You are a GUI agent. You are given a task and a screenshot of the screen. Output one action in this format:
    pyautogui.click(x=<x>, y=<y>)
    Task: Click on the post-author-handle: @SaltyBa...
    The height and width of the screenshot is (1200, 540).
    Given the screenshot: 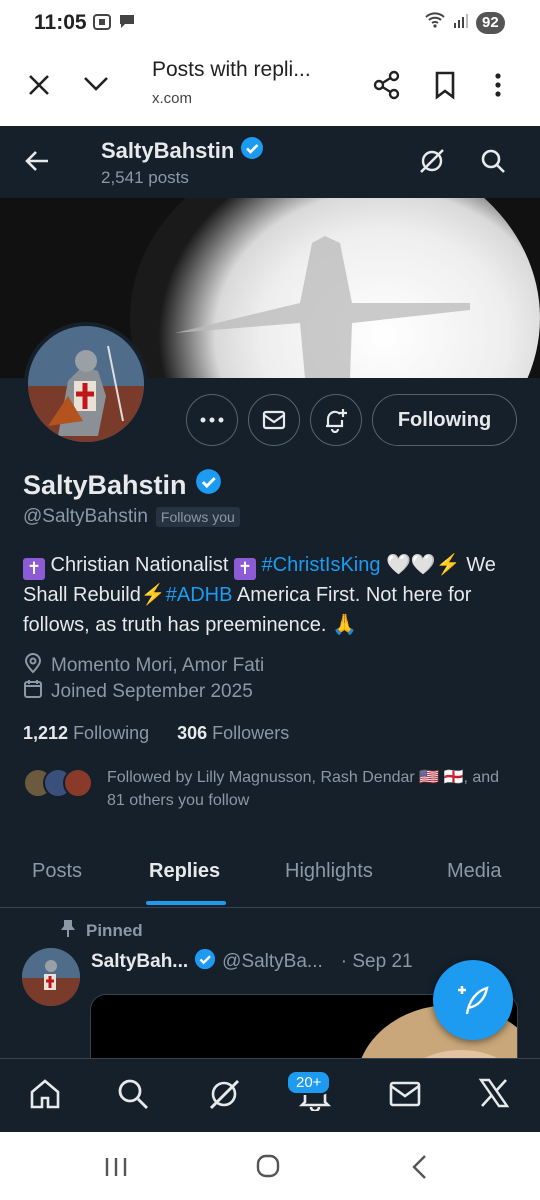 What is the action you would take?
    pyautogui.click(x=272, y=961)
    